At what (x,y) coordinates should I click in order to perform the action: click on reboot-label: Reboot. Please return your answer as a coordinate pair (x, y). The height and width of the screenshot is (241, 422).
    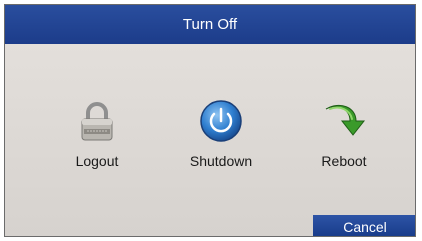
    Looking at the image, I should click on (344, 161).